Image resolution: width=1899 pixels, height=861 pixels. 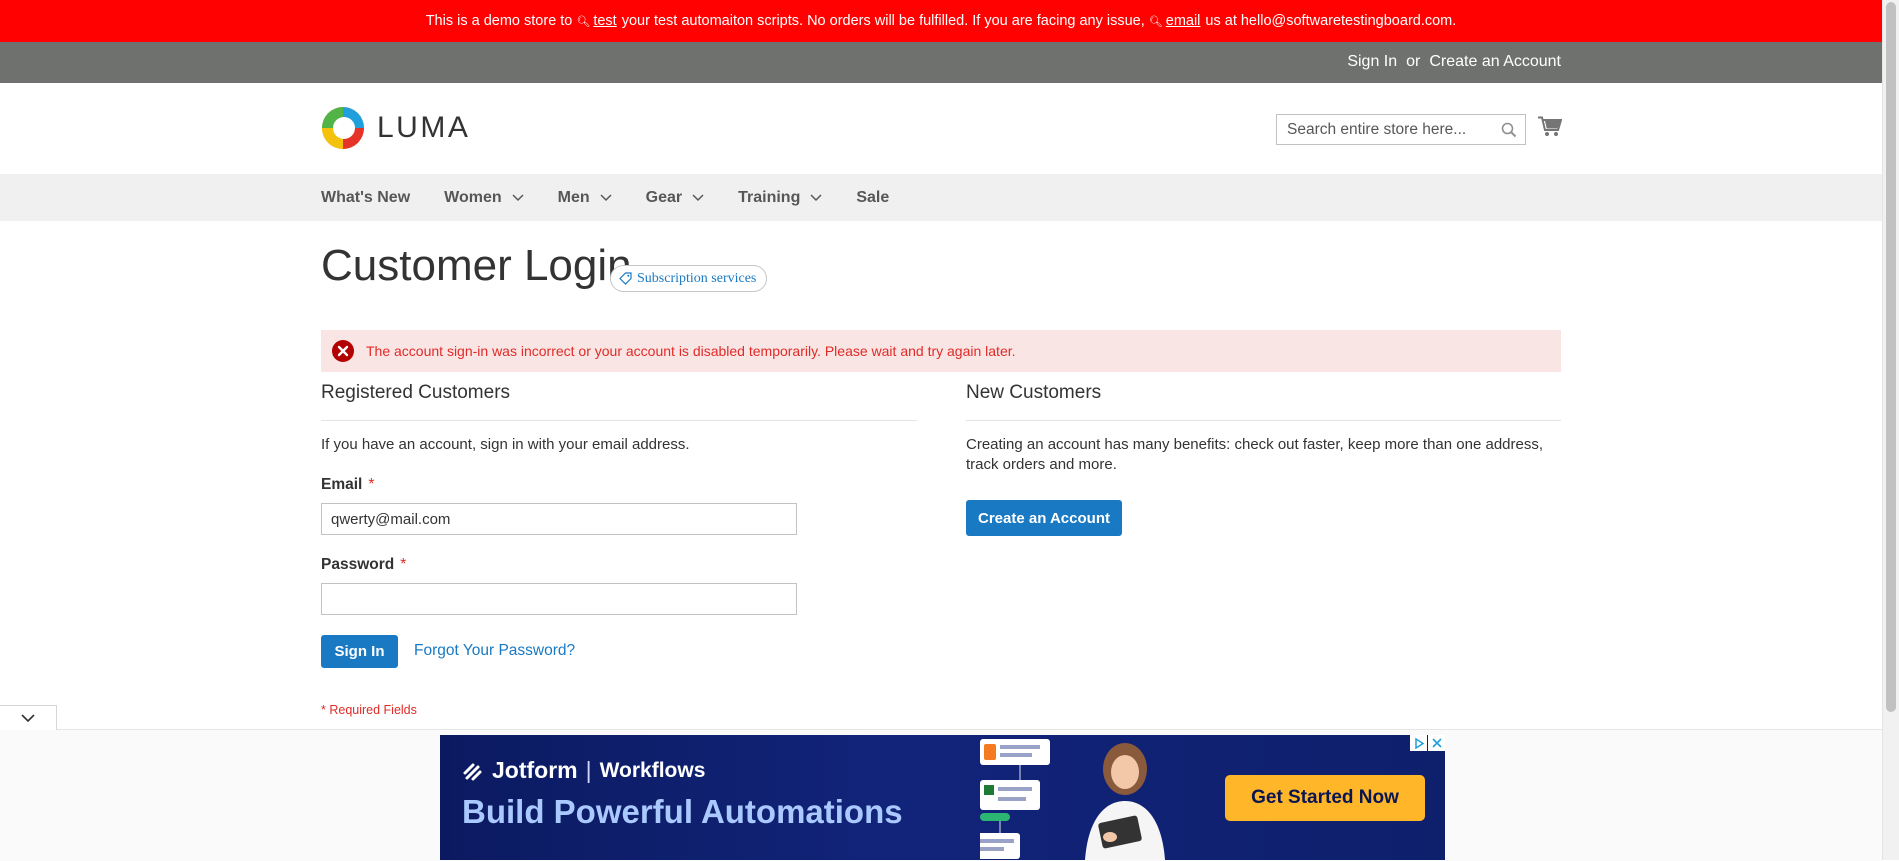 What do you see at coordinates (1418, 743) in the screenshot?
I see `adchoices-icon` at bounding box center [1418, 743].